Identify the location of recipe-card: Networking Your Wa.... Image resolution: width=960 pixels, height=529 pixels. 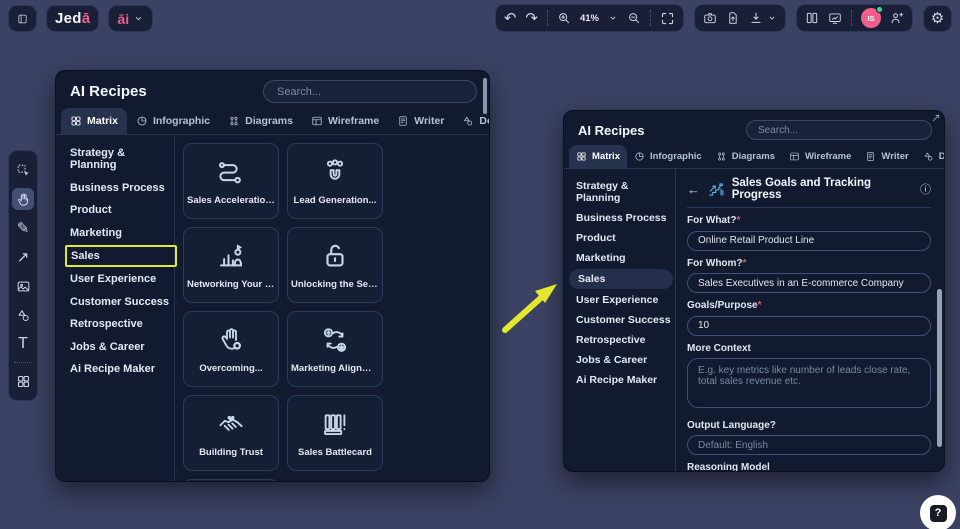
(231, 265).